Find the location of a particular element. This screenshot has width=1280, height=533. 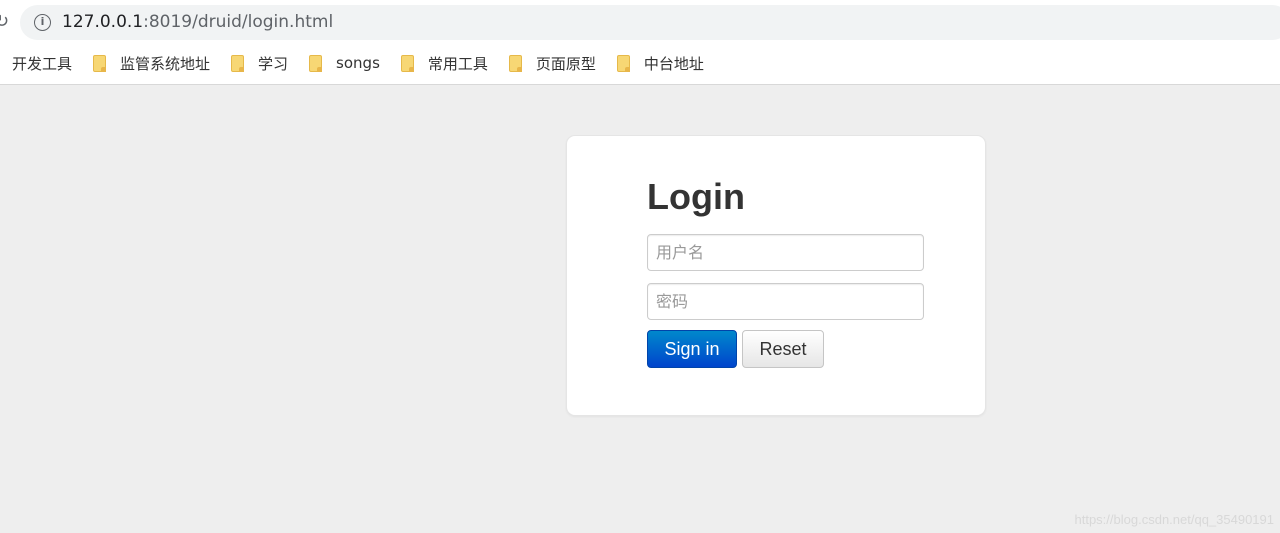

bookmark-middle-platform: 中台地址 is located at coordinates (660, 63).